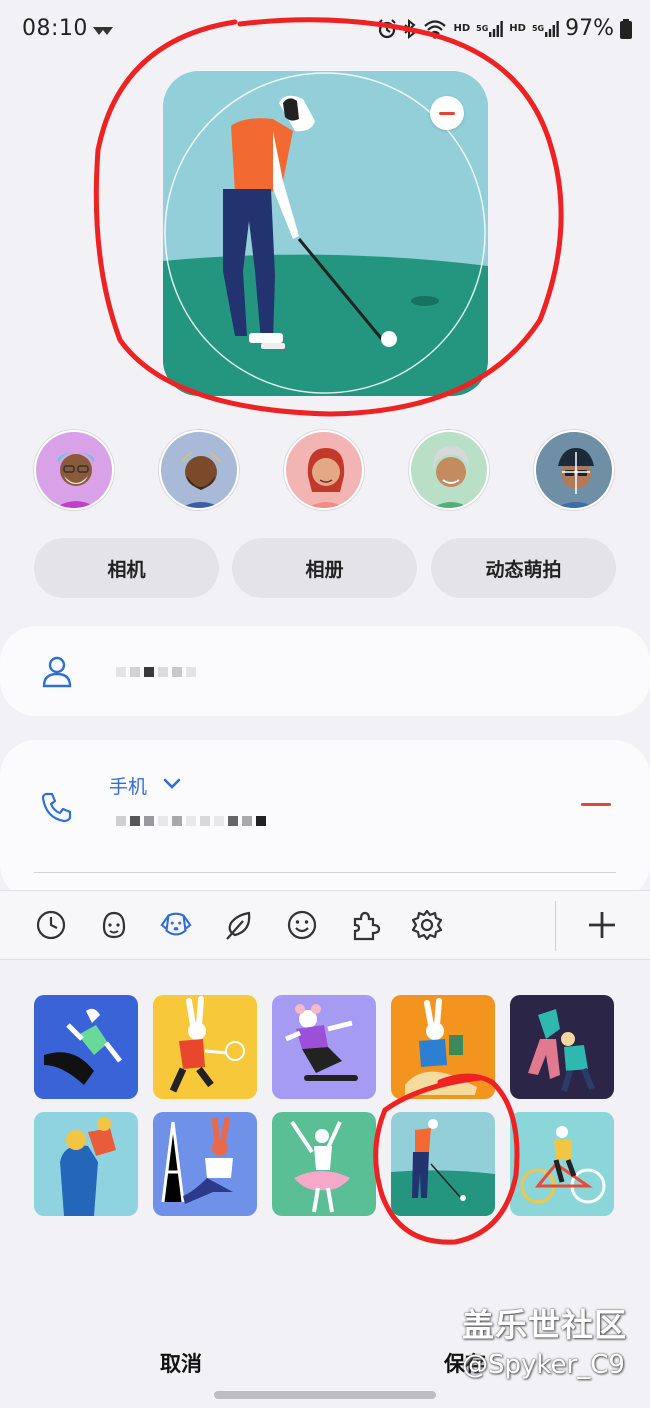 This screenshot has height=1408, width=650. I want to click on smile-icon, so click(302, 925).